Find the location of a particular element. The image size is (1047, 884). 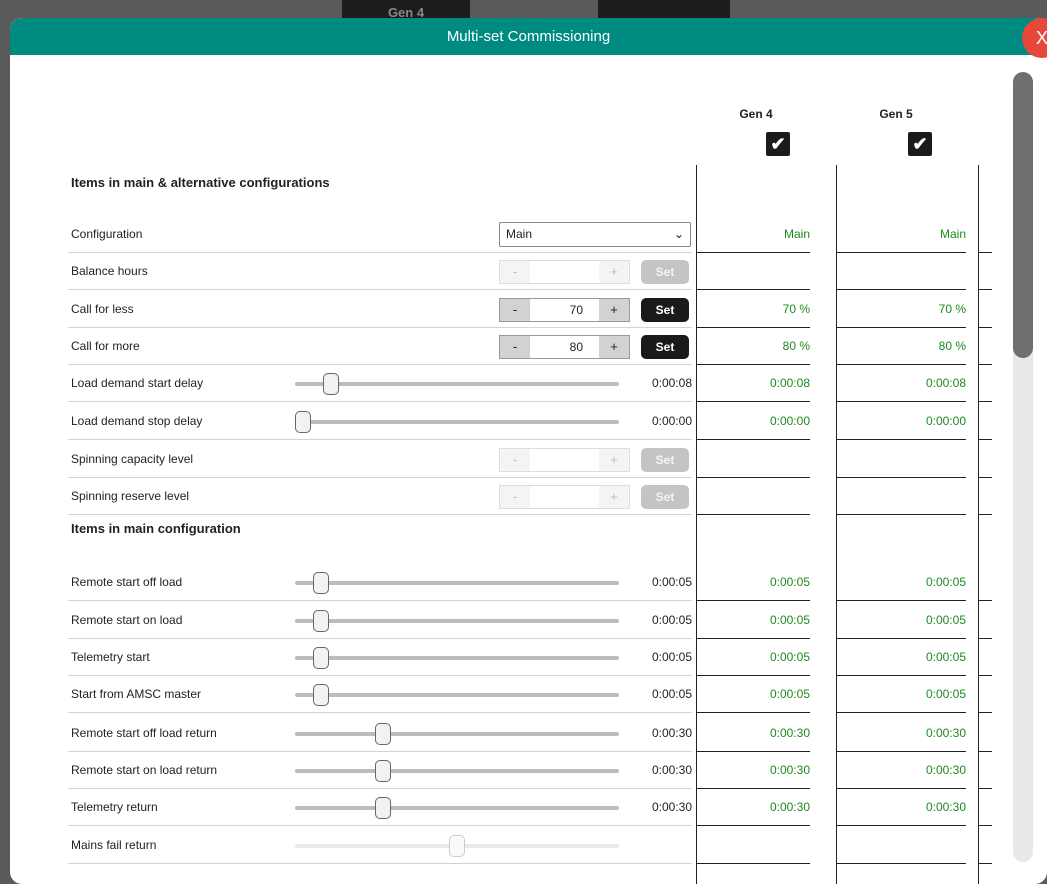

setting-label: Spinning reserve level is located at coordinates (130, 496).